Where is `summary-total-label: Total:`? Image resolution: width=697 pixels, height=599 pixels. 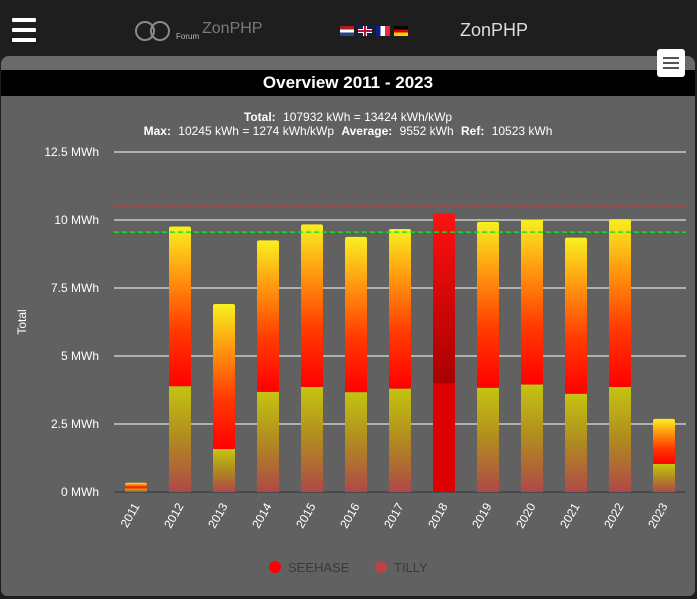
summary-total-label: Total: is located at coordinates (260, 117).